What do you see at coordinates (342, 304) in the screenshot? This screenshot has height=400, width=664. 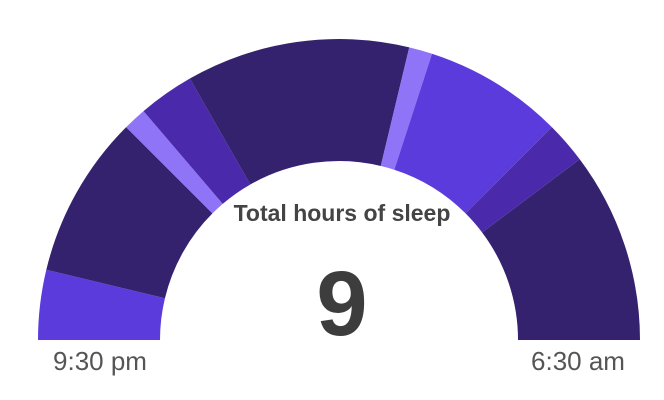 I see `gauge-center-value: 9` at bounding box center [342, 304].